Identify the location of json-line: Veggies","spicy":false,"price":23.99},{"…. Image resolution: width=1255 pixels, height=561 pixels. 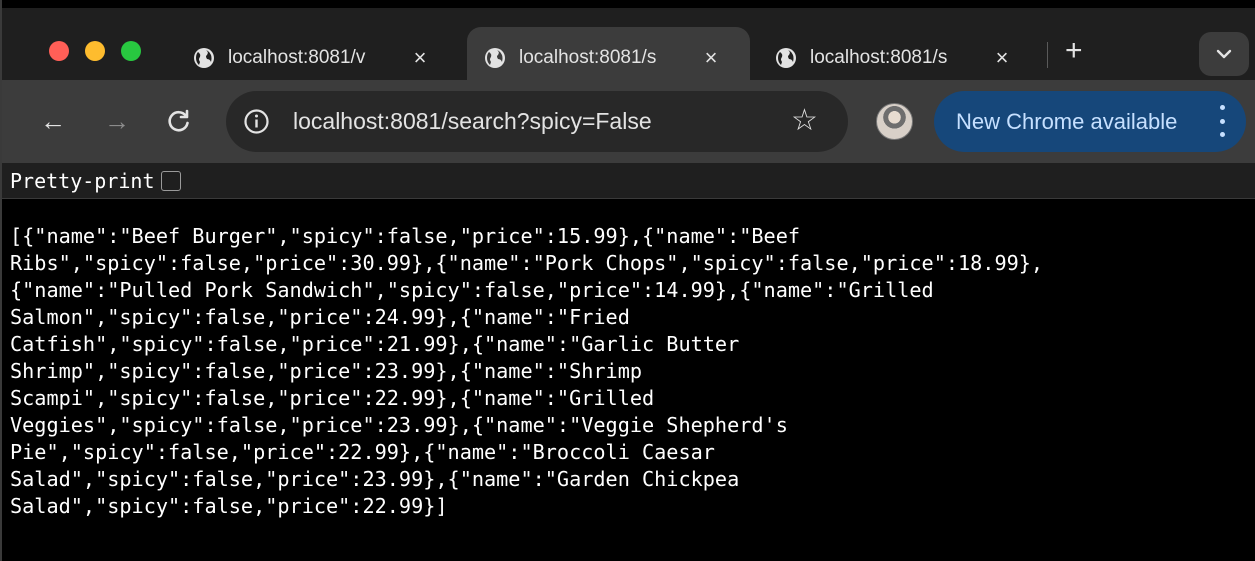
(399, 425).